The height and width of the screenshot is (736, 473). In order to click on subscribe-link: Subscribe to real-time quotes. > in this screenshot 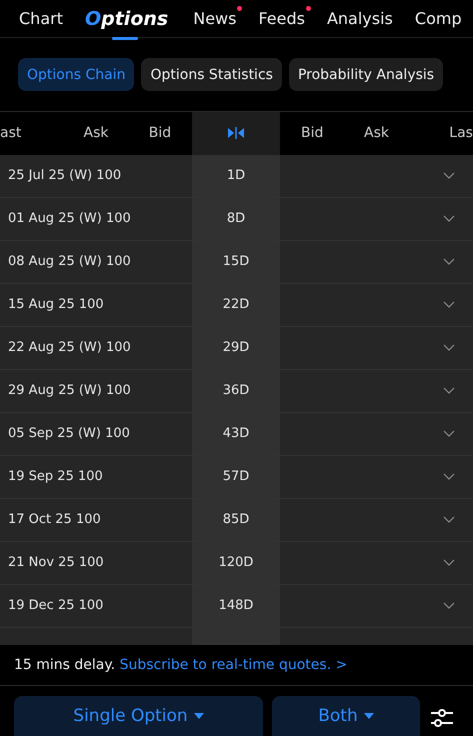, I will do `click(234, 664)`.